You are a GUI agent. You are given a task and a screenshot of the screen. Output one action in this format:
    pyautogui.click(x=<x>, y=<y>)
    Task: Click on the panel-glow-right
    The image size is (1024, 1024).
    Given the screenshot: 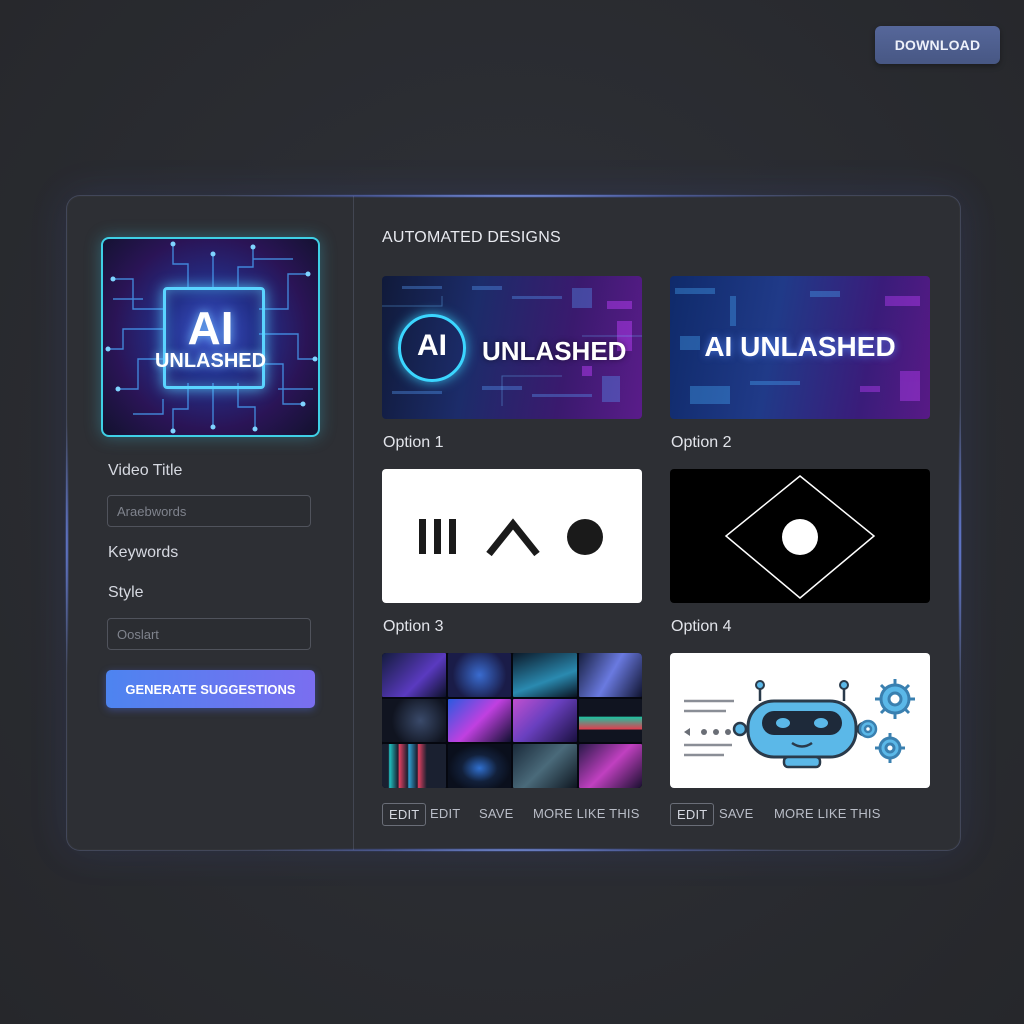 What is the action you would take?
    pyautogui.click(x=960, y=546)
    